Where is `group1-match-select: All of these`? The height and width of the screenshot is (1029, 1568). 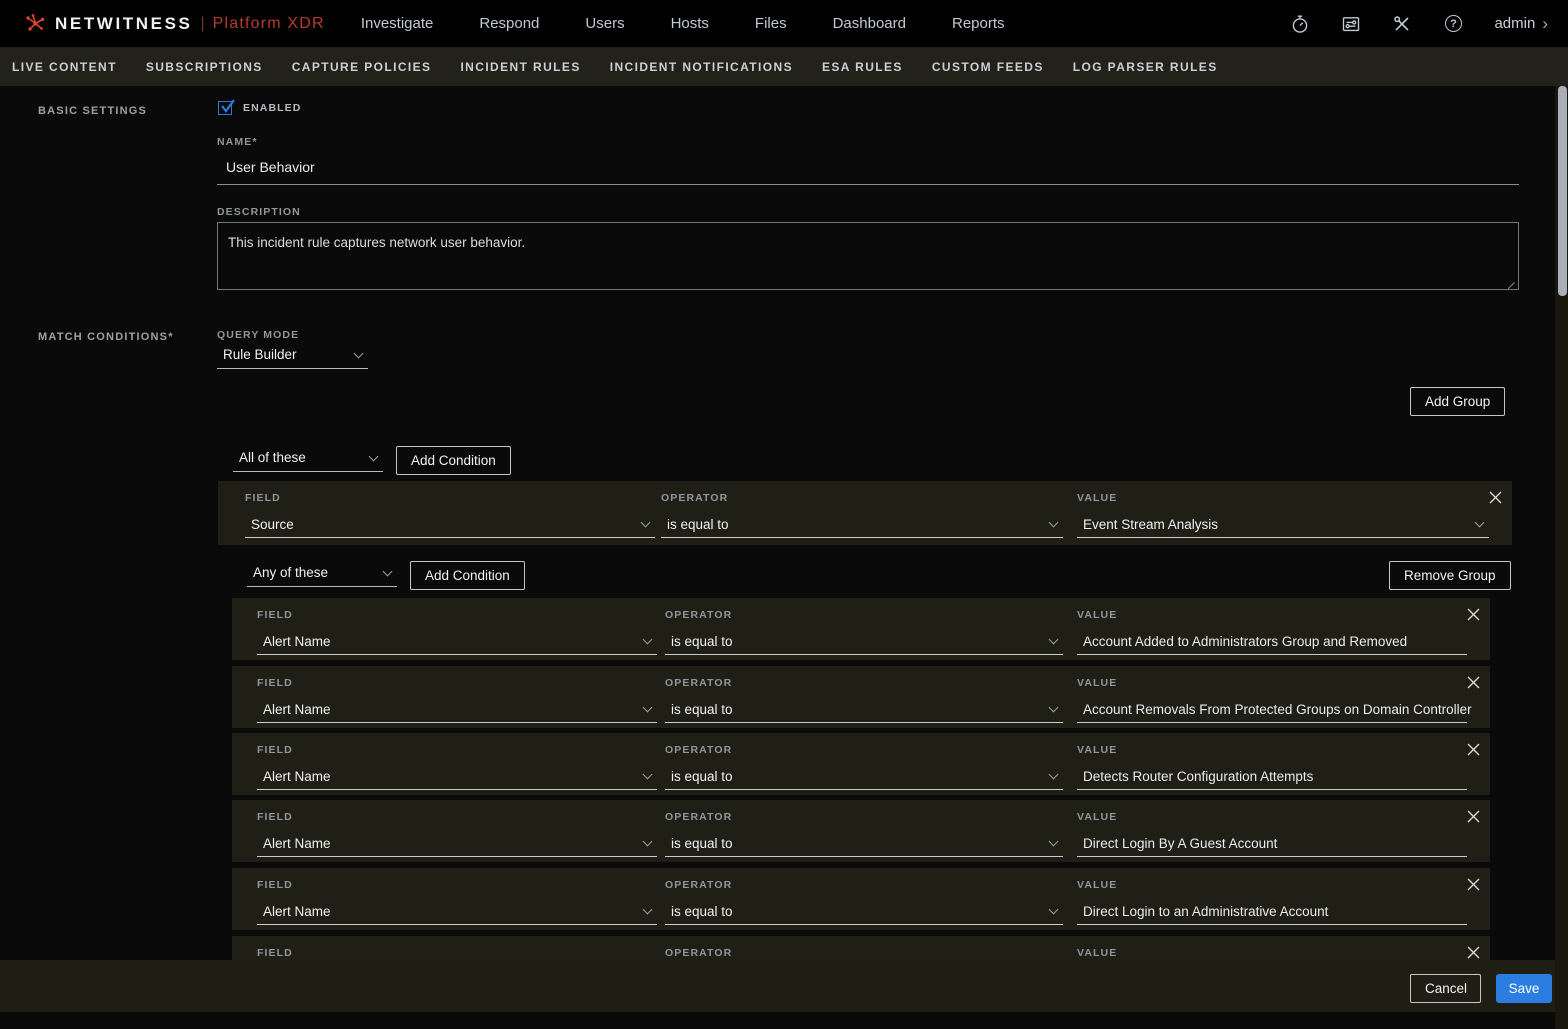 group1-match-select: All of these is located at coordinates (308, 458).